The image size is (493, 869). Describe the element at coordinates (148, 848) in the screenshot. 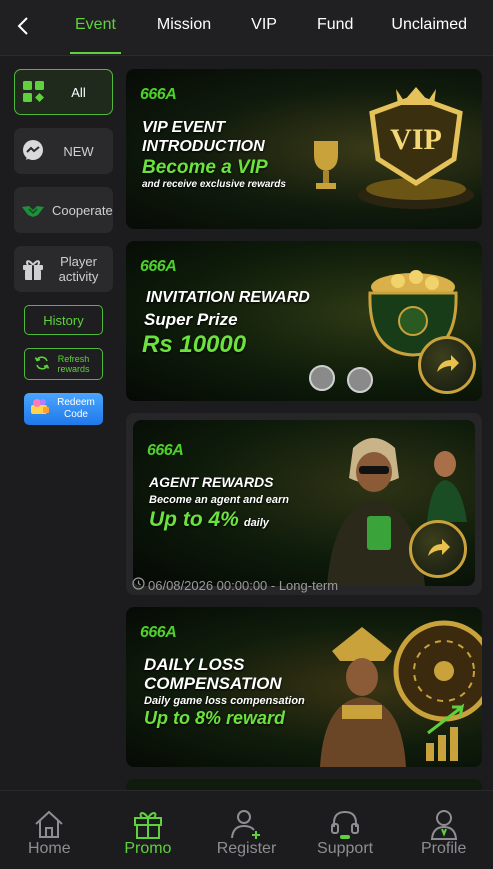

I see `nav-label: Promo` at that location.